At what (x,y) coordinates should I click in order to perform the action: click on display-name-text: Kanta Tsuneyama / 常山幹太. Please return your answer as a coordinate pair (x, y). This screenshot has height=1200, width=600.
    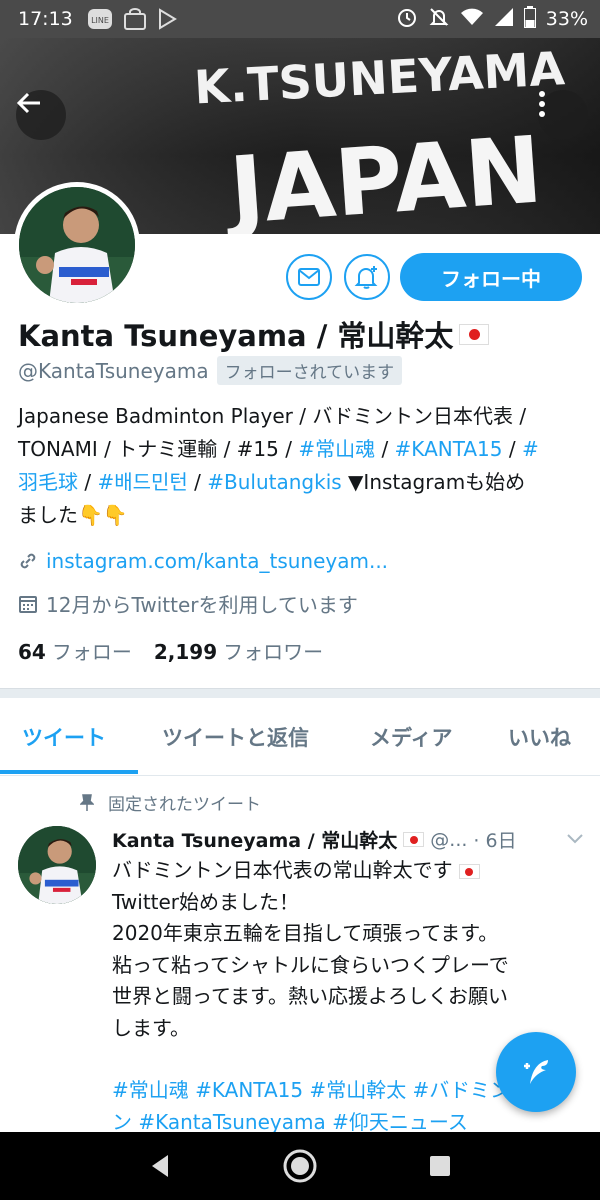
    Looking at the image, I should click on (236, 336).